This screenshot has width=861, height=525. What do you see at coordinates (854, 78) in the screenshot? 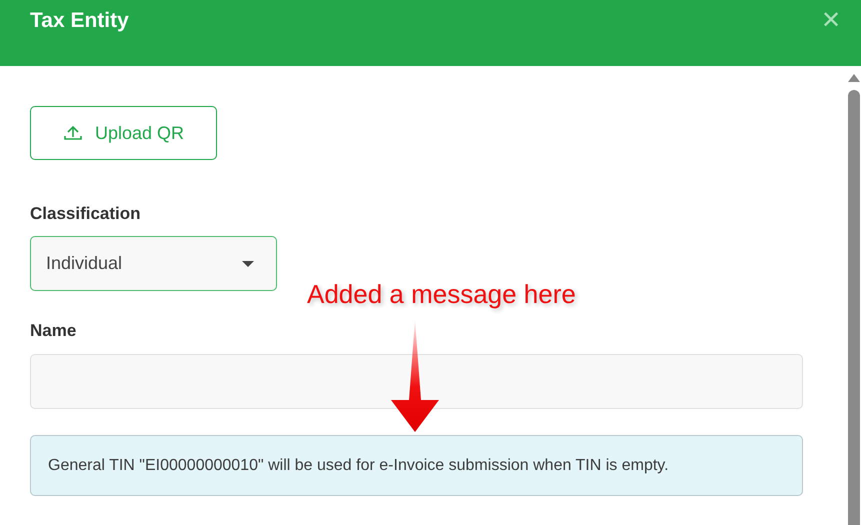
I see `scroll-up-icon` at bounding box center [854, 78].